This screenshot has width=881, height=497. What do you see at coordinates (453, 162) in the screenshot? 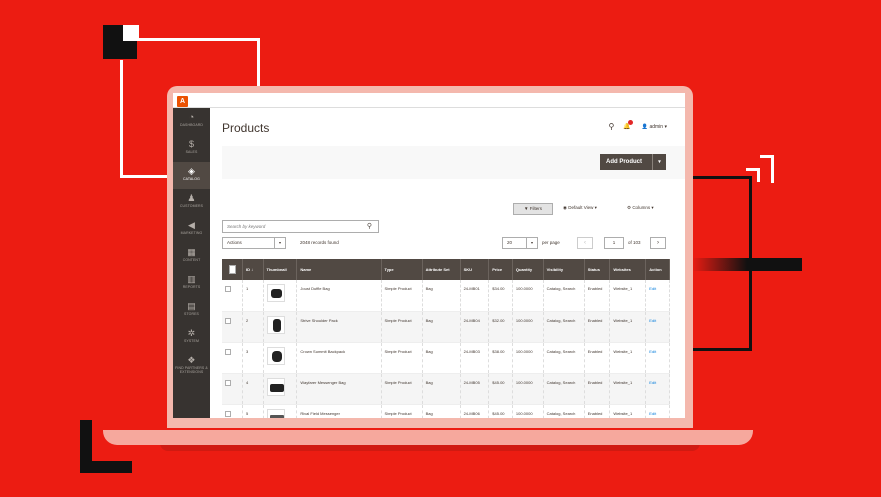
I see `page-actions: Add Product ▾` at bounding box center [453, 162].